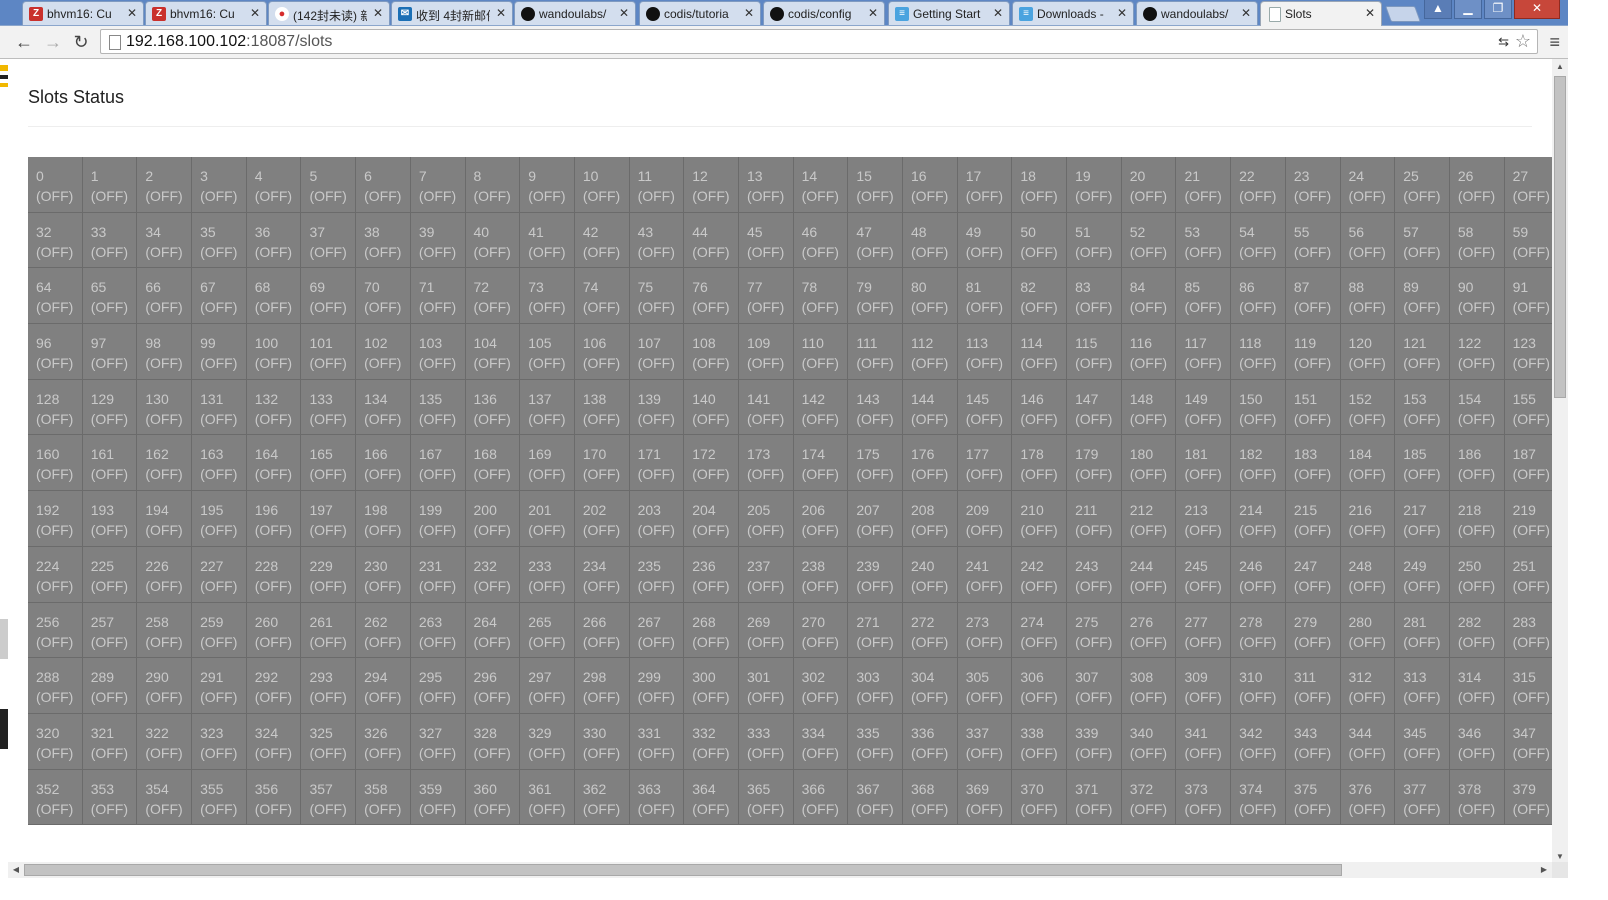 The height and width of the screenshot is (900, 1608). I want to click on slot-cell: 18 (OFF), so click(1040, 185).